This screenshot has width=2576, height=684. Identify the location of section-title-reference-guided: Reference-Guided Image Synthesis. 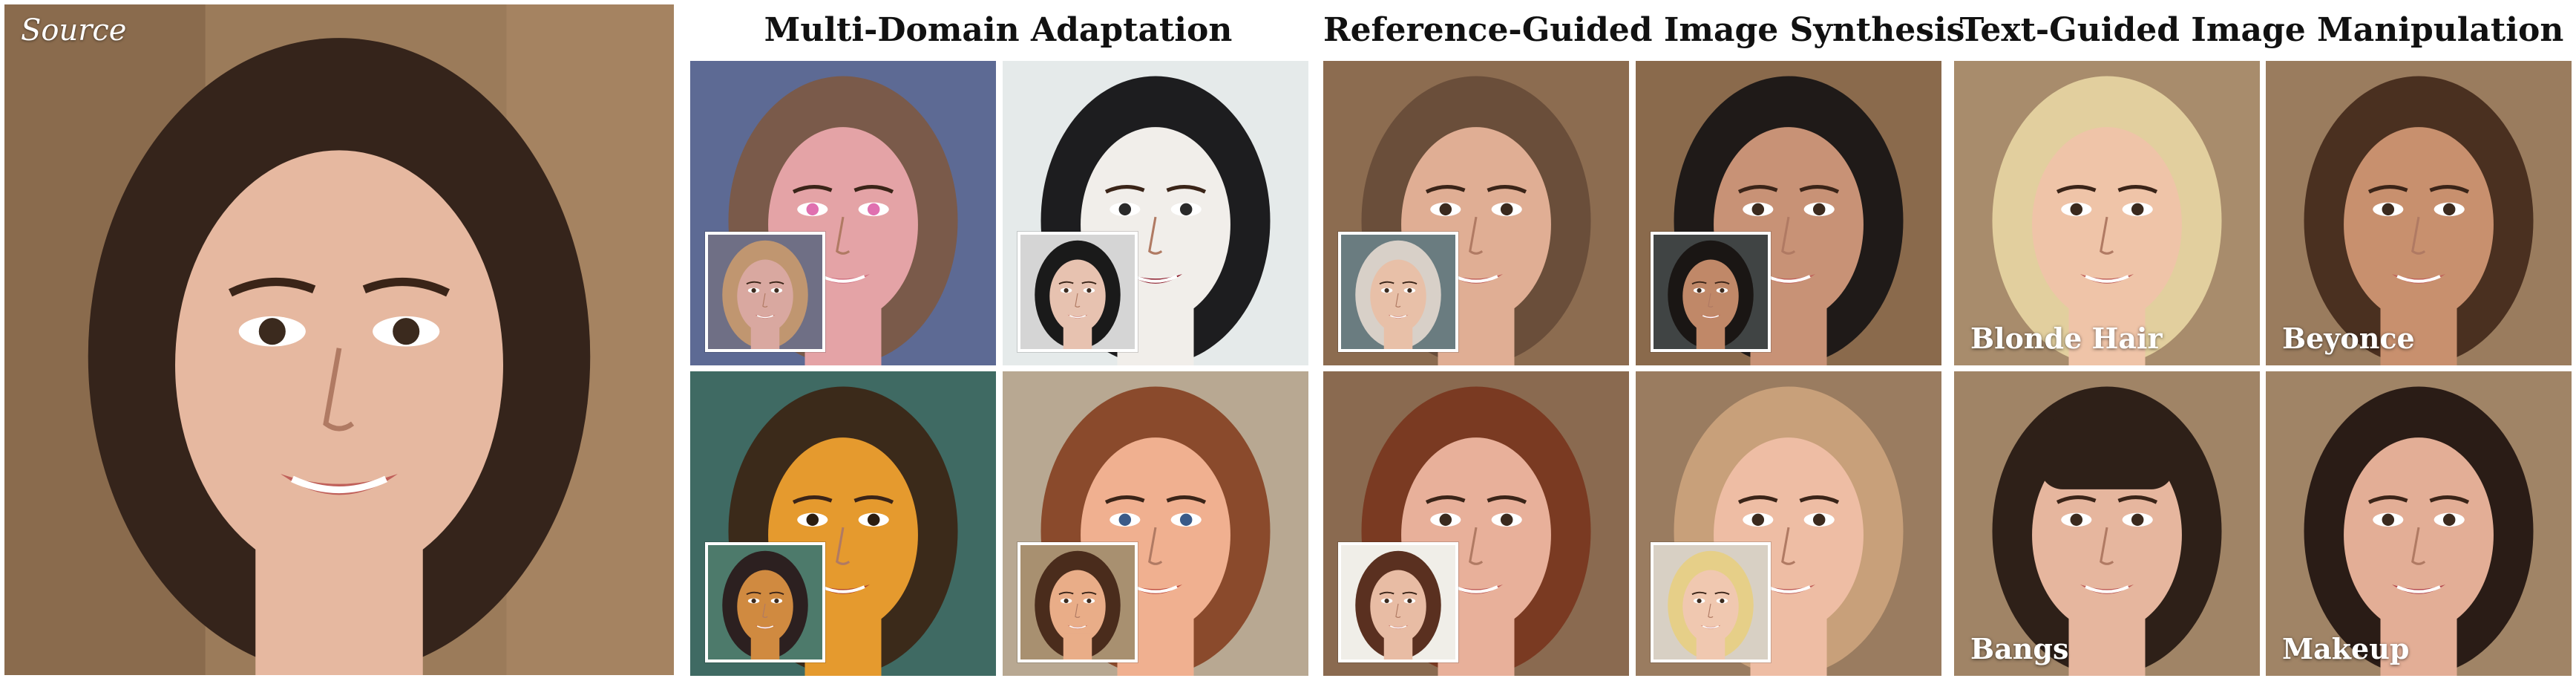
(1644, 30).